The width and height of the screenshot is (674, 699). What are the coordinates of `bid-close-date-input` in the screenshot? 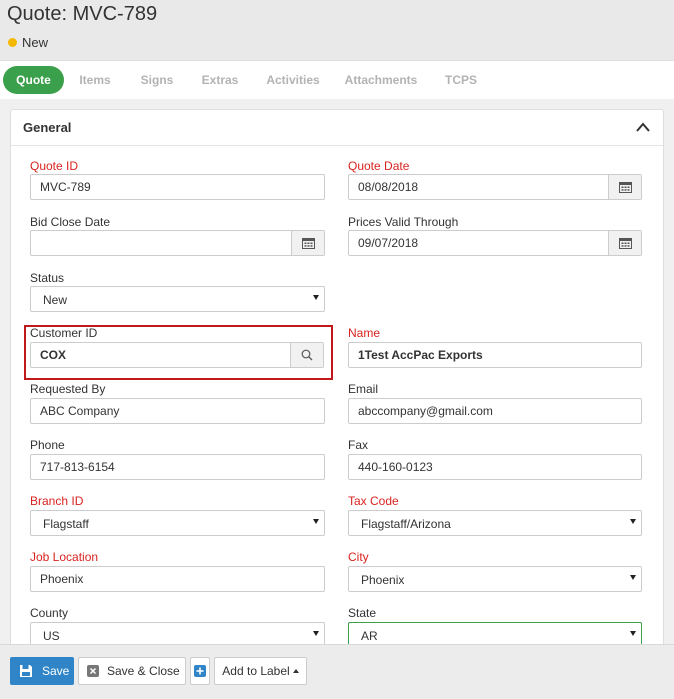 It's located at (166, 243).